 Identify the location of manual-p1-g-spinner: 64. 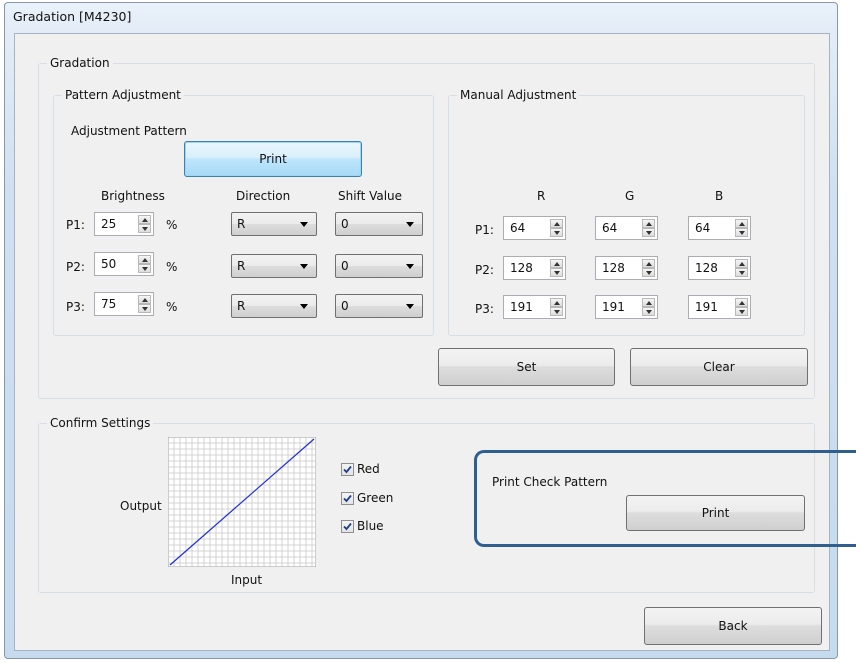
(626, 228).